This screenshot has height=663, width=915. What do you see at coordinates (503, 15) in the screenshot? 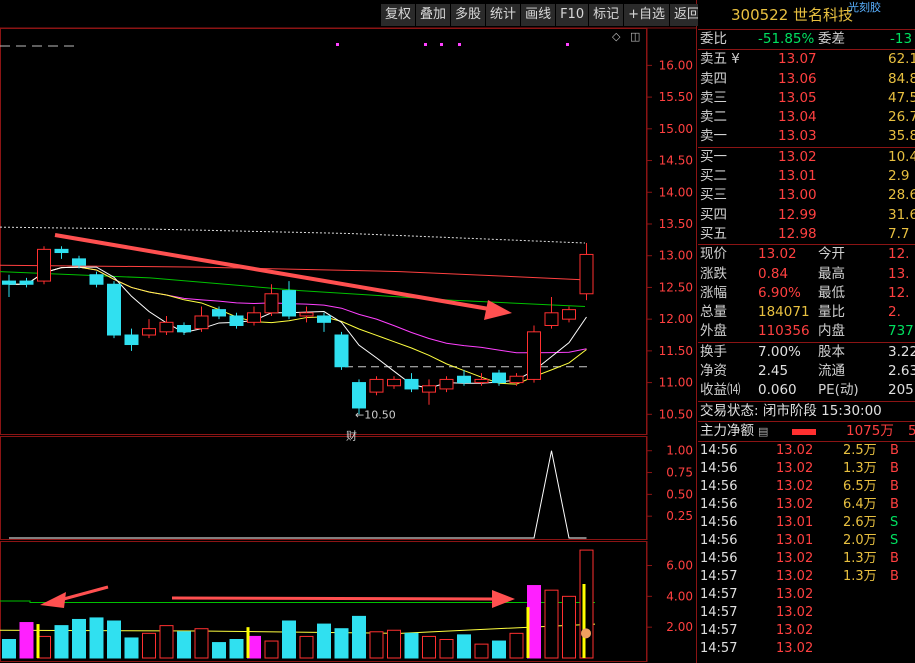
I see `toolbar-button-3: 统计` at bounding box center [503, 15].